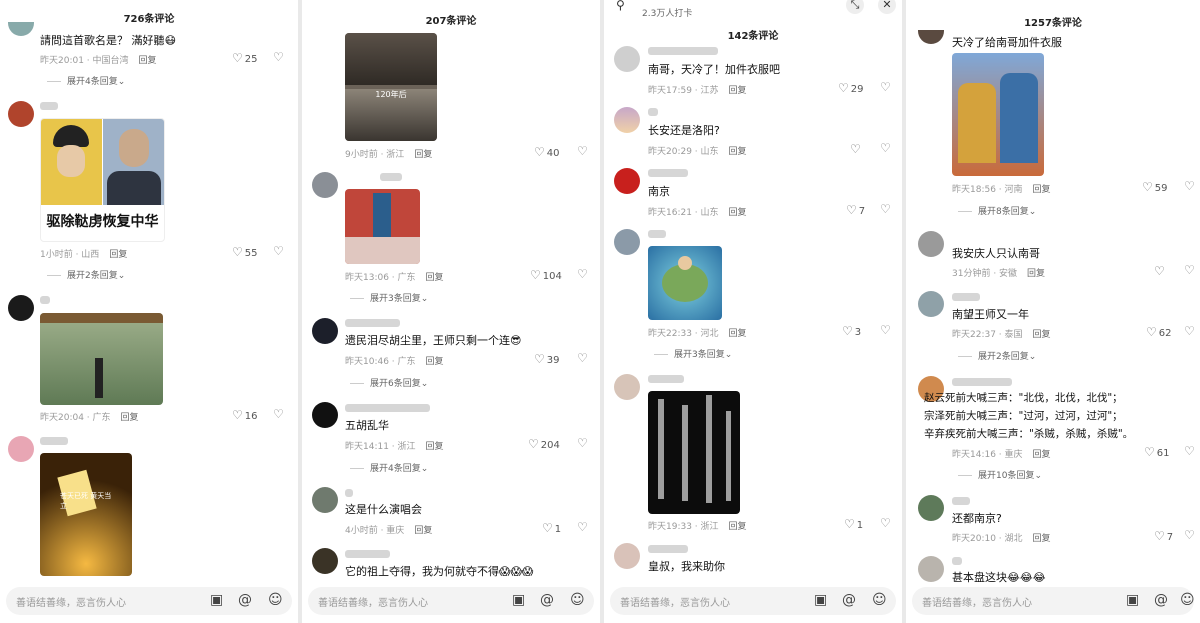 The height and width of the screenshot is (623, 1200). I want to click on shrink-icon: ⤡, so click(855, 7).